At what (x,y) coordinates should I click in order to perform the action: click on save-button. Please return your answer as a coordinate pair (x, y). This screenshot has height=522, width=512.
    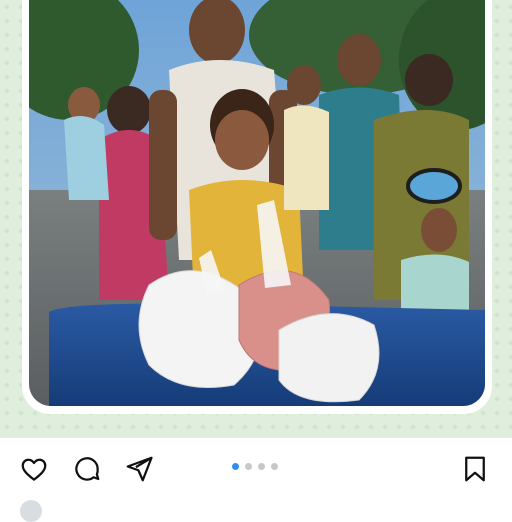
    Looking at the image, I should click on (475, 469).